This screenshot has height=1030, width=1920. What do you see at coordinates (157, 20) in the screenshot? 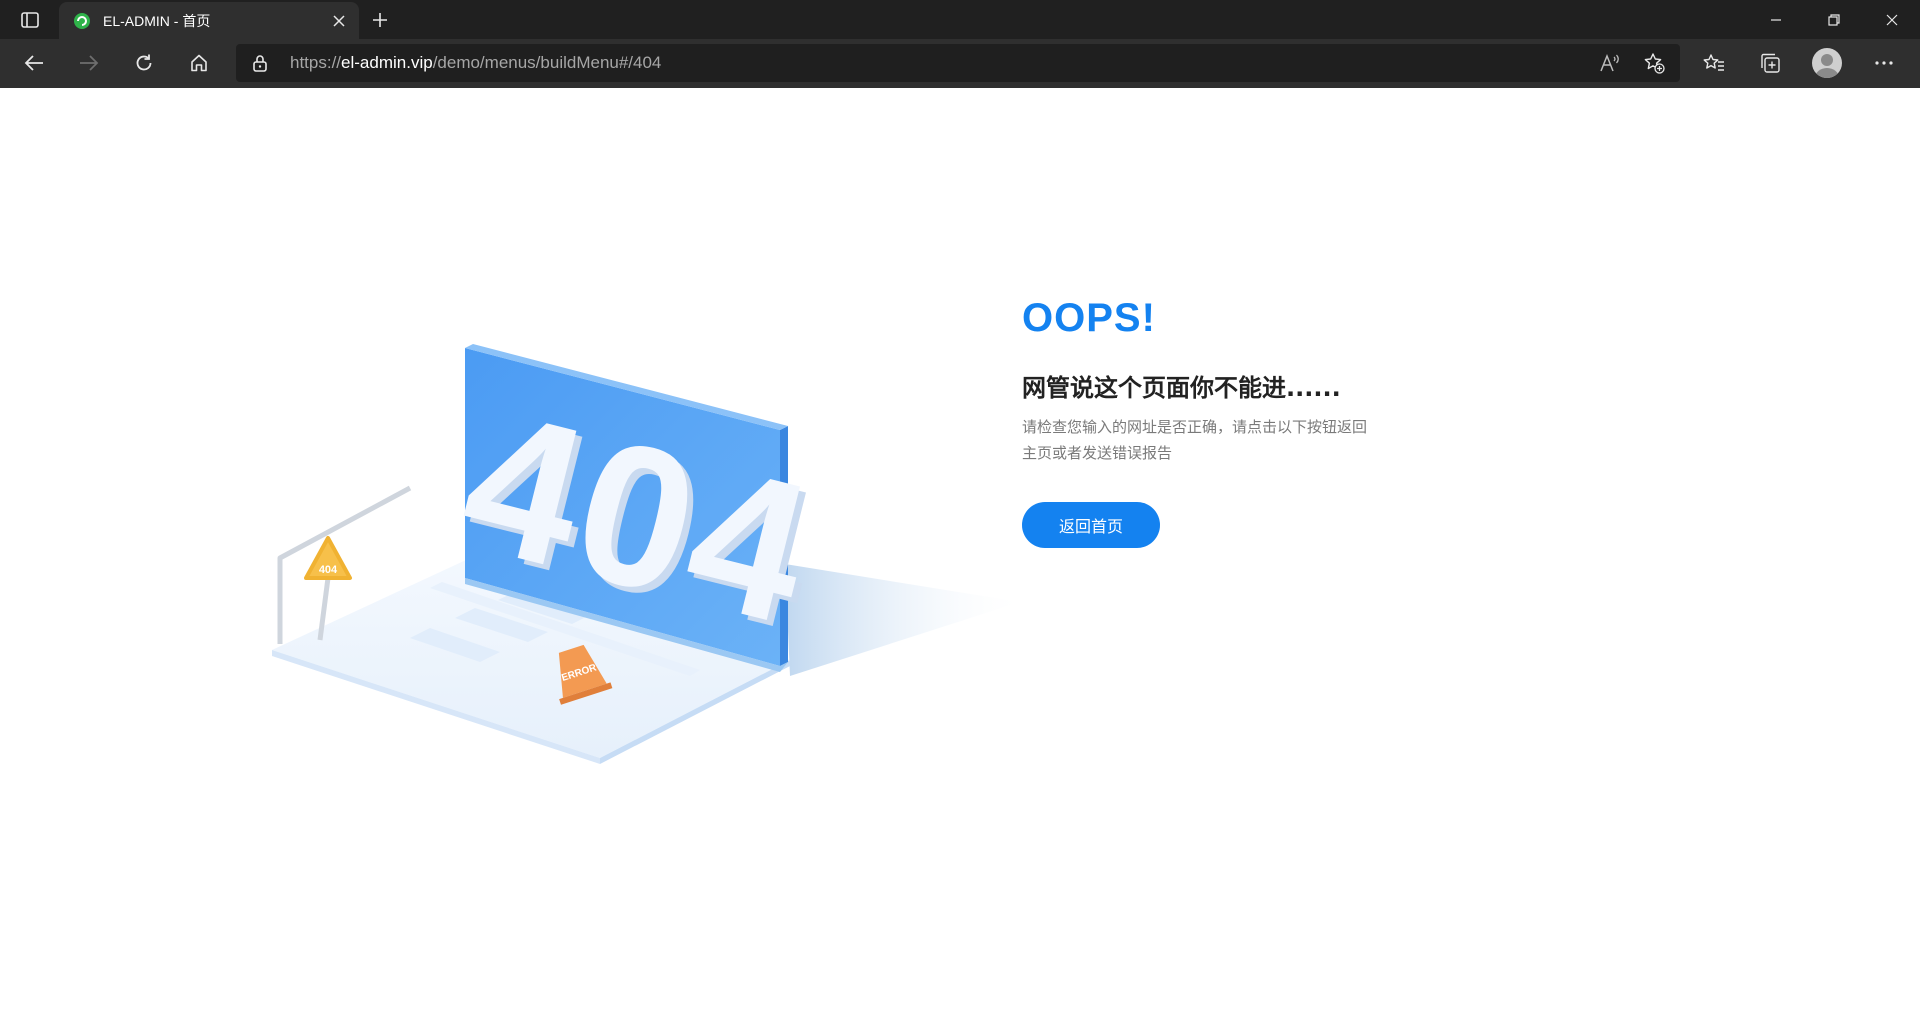
I see `tab-title: EL-ADMIN - 首页` at bounding box center [157, 20].